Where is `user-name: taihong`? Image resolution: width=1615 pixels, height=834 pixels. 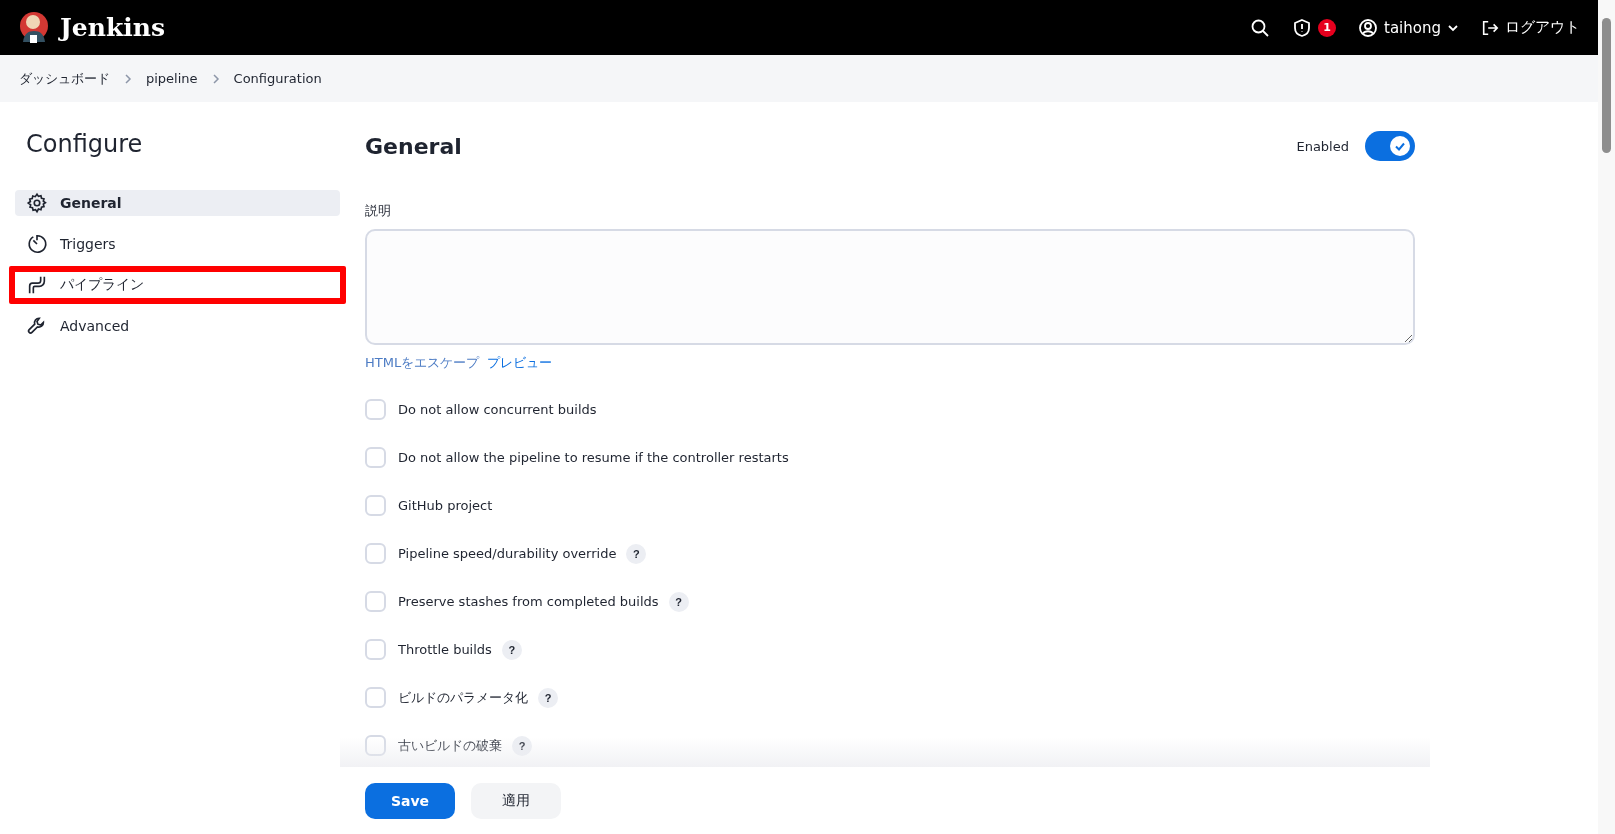
user-name: taihong is located at coordinates (1412, 27).